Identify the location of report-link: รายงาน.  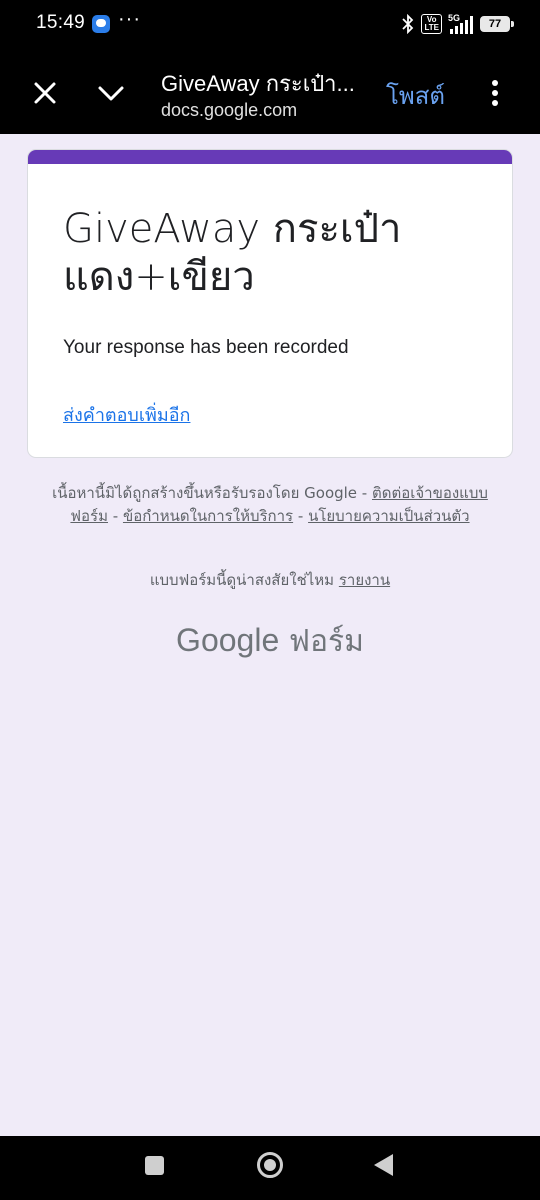
(364, 580).